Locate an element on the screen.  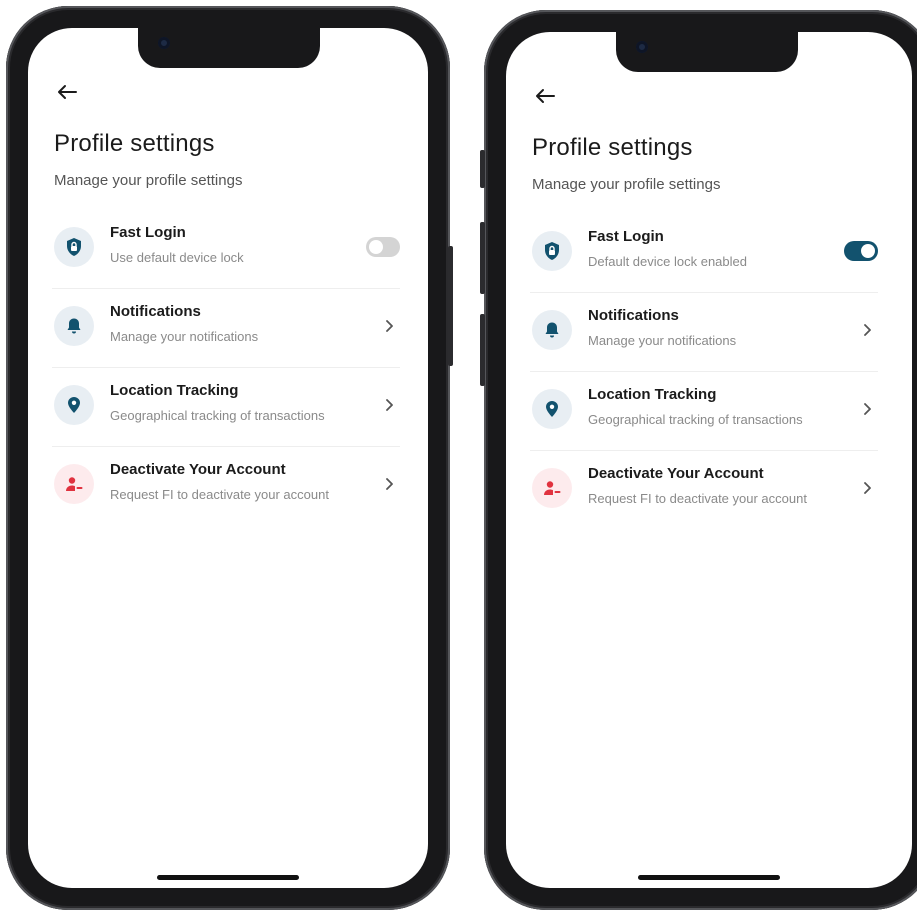
power-button is located at coordinates (450, 306).